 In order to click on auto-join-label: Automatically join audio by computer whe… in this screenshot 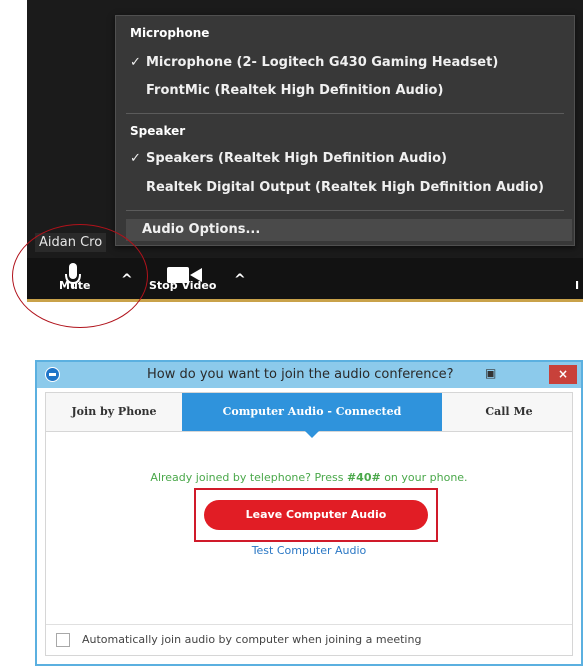, I will do `click(252, 639)`.